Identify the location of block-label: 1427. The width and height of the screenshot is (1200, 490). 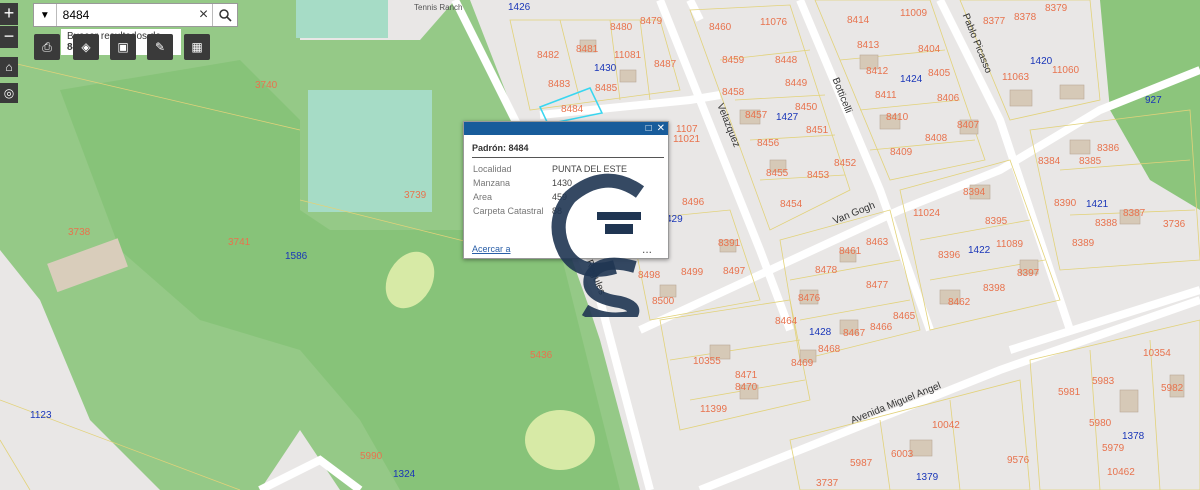
(787, 117).